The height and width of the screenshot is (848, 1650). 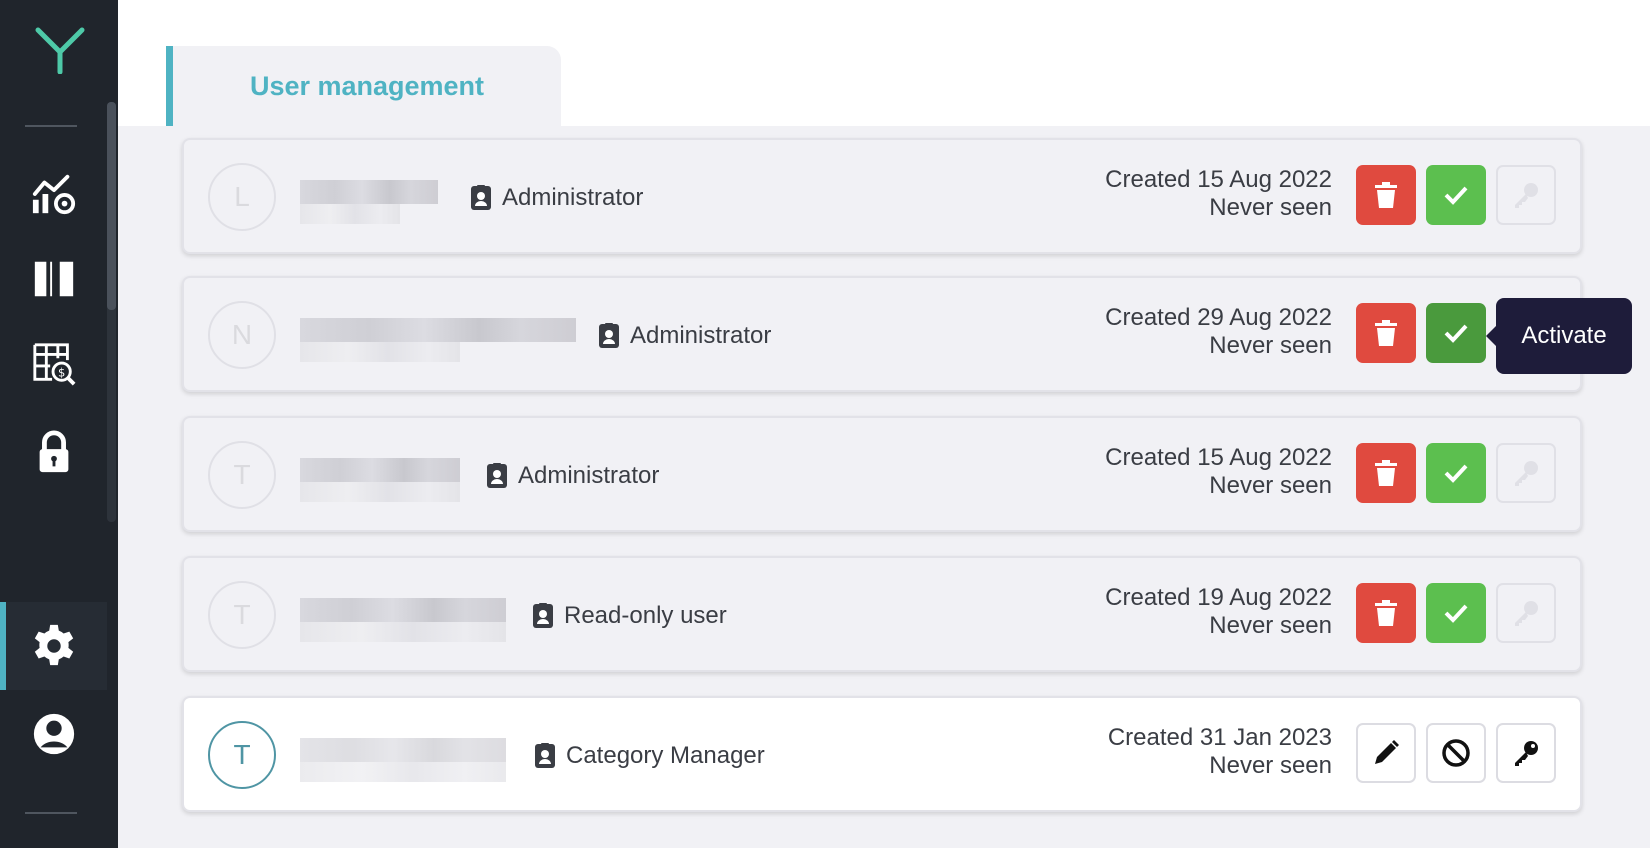 I want to click on edit-button, so click(x=1386, y=753).